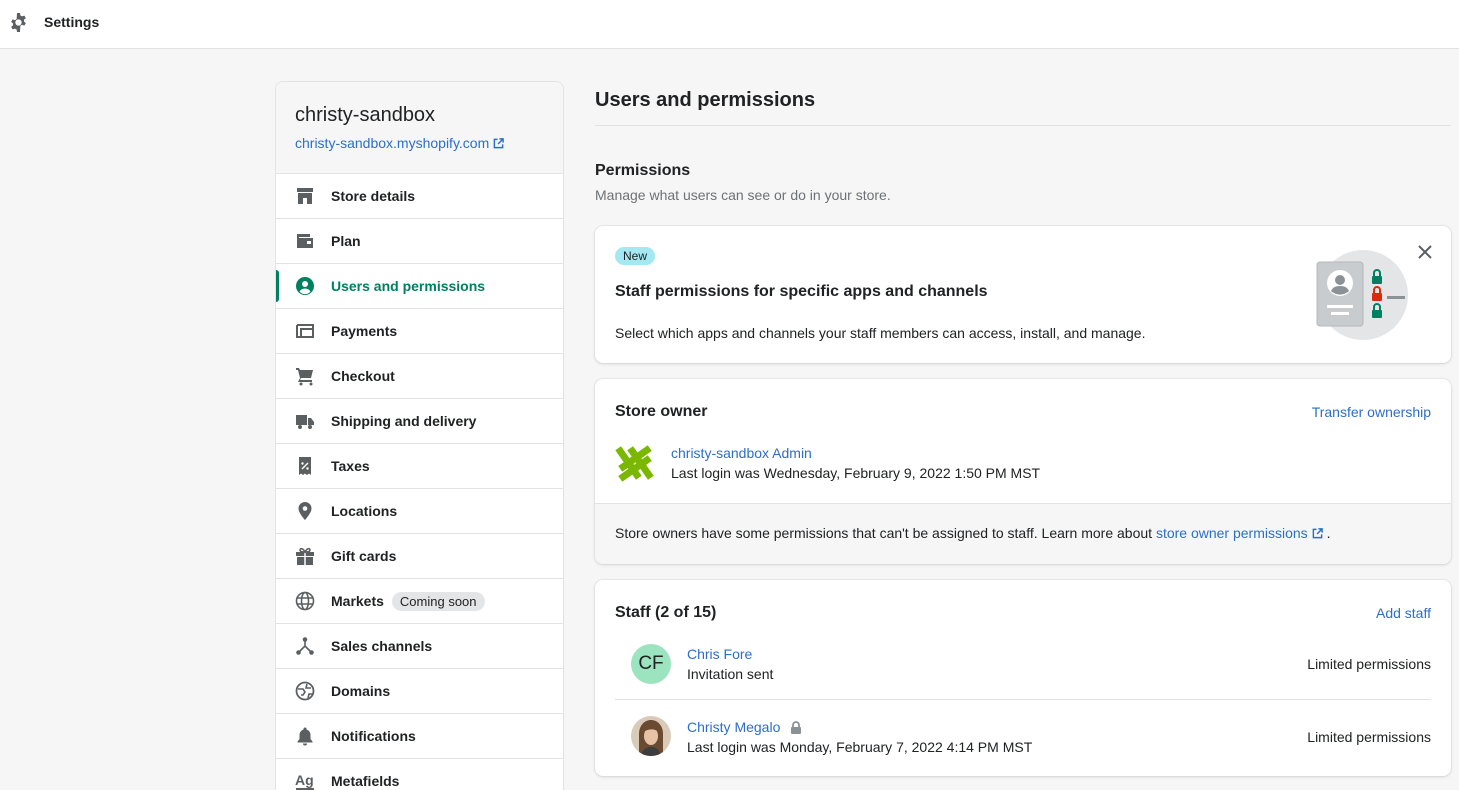 The width and height of the screenshot is (1459, 790). Describe the element at coordinates (305, 691) in the screenshot. I see `globe-web-icon` at that location.